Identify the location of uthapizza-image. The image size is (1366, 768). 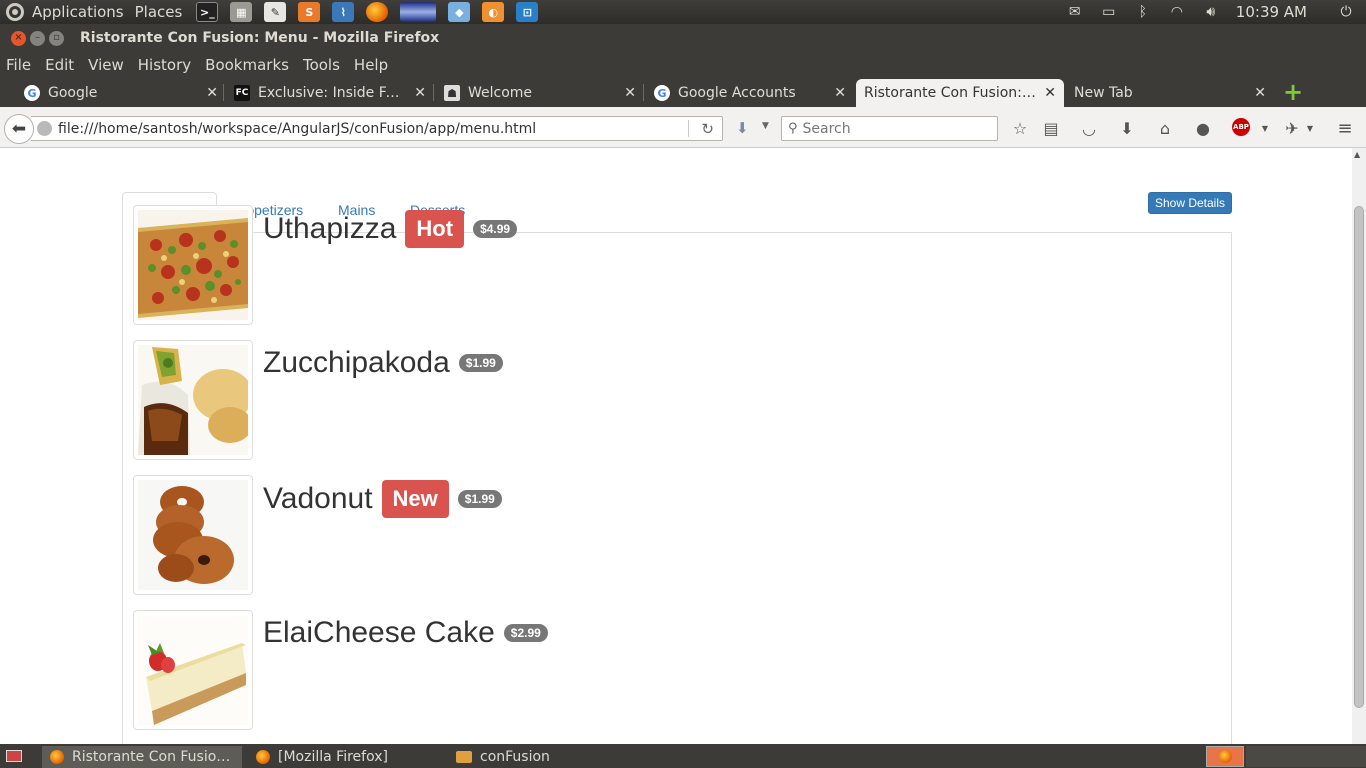
(193, 265).